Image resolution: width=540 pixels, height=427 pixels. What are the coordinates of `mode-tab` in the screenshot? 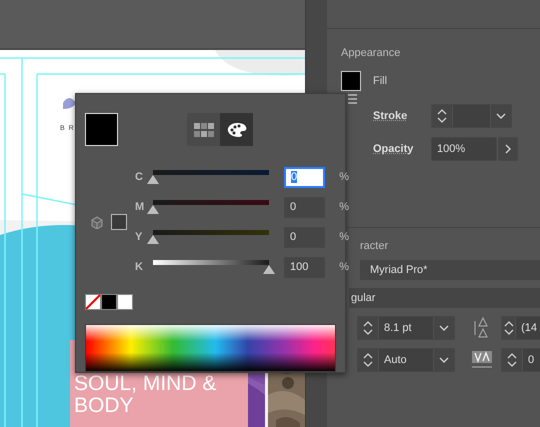 It's located at (236, 129).